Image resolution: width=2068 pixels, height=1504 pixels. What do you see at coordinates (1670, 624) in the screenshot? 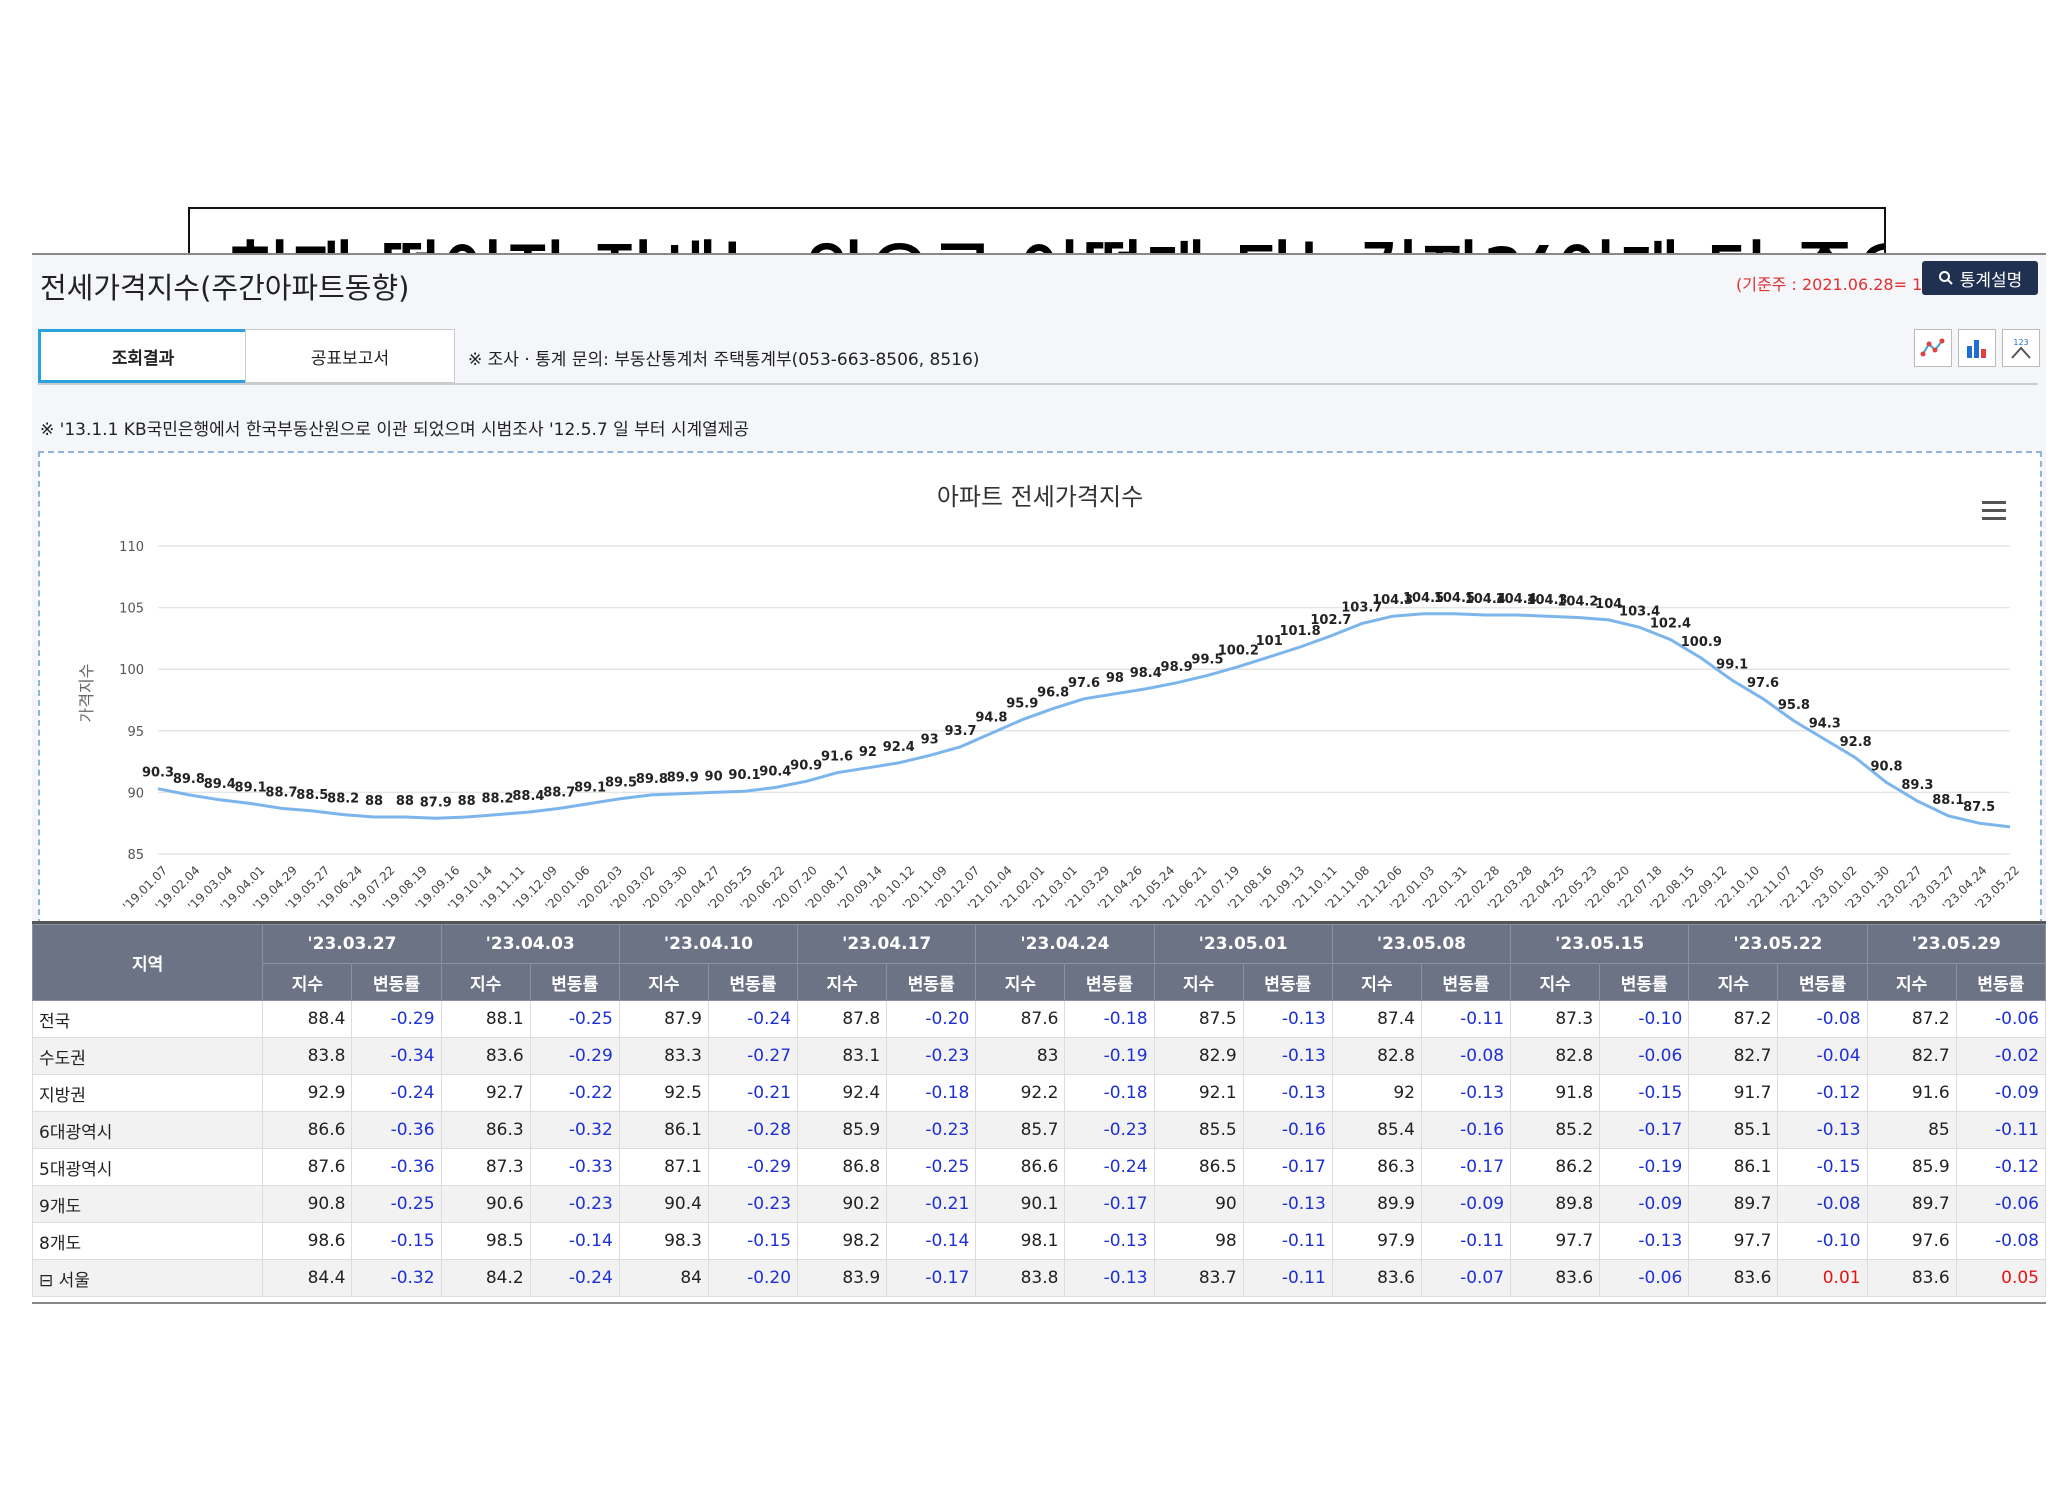
I see `data-label: 102.4` at bounding box center [1670, 624].